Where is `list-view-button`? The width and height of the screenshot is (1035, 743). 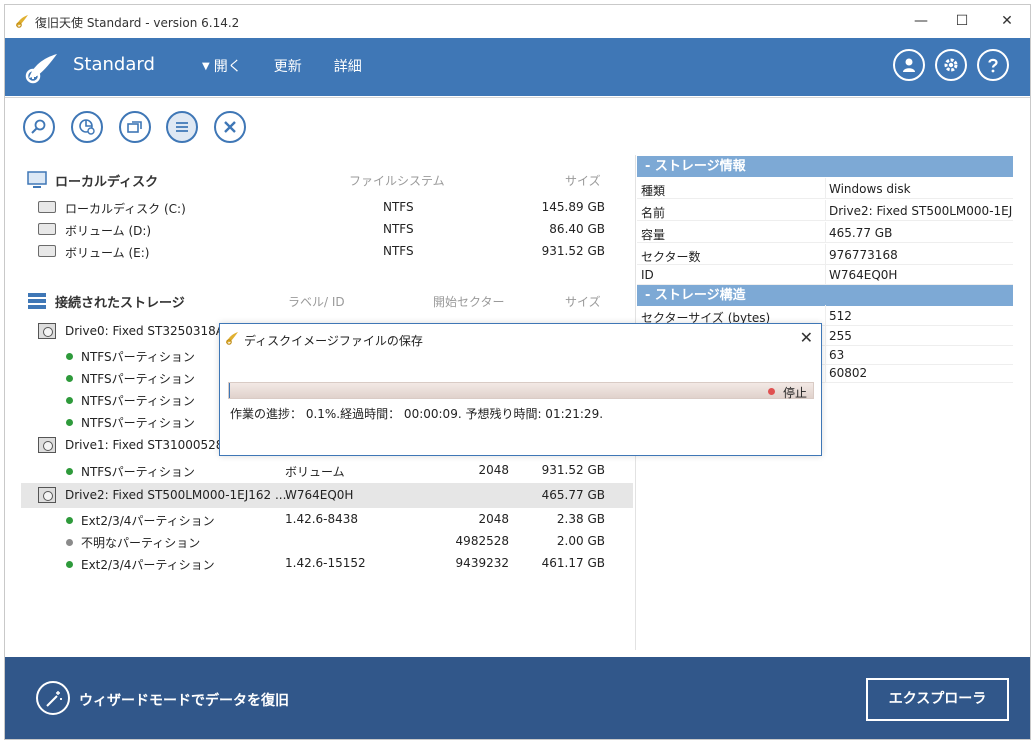 list-view-button is located at coordinates (182, 127).